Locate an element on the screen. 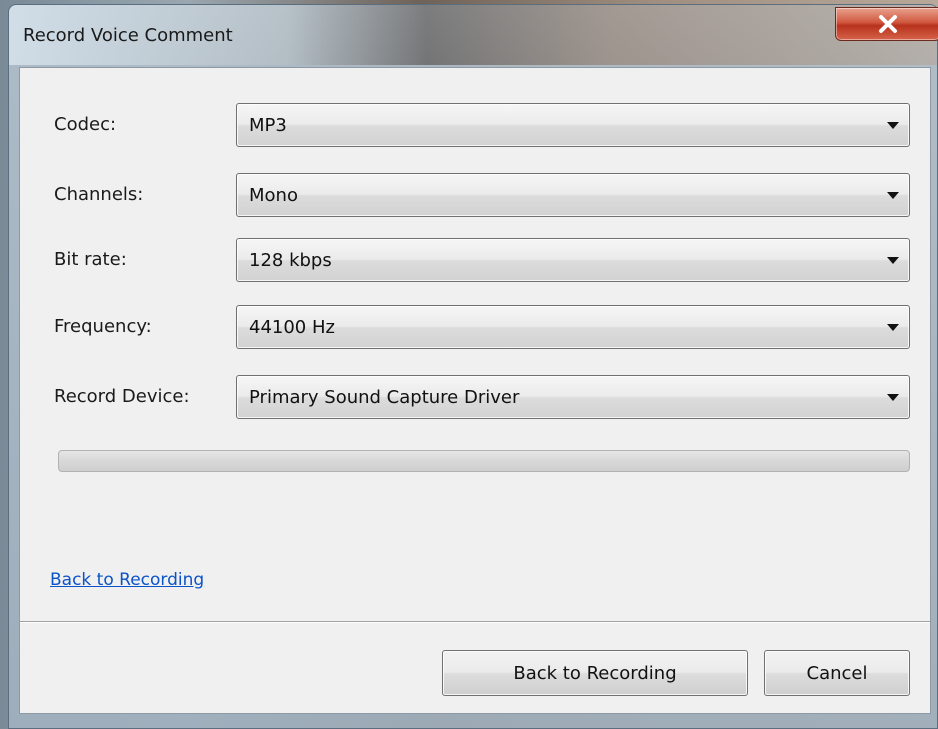  frequency-value: 44100 Hz is located at coordinates (292, 327).